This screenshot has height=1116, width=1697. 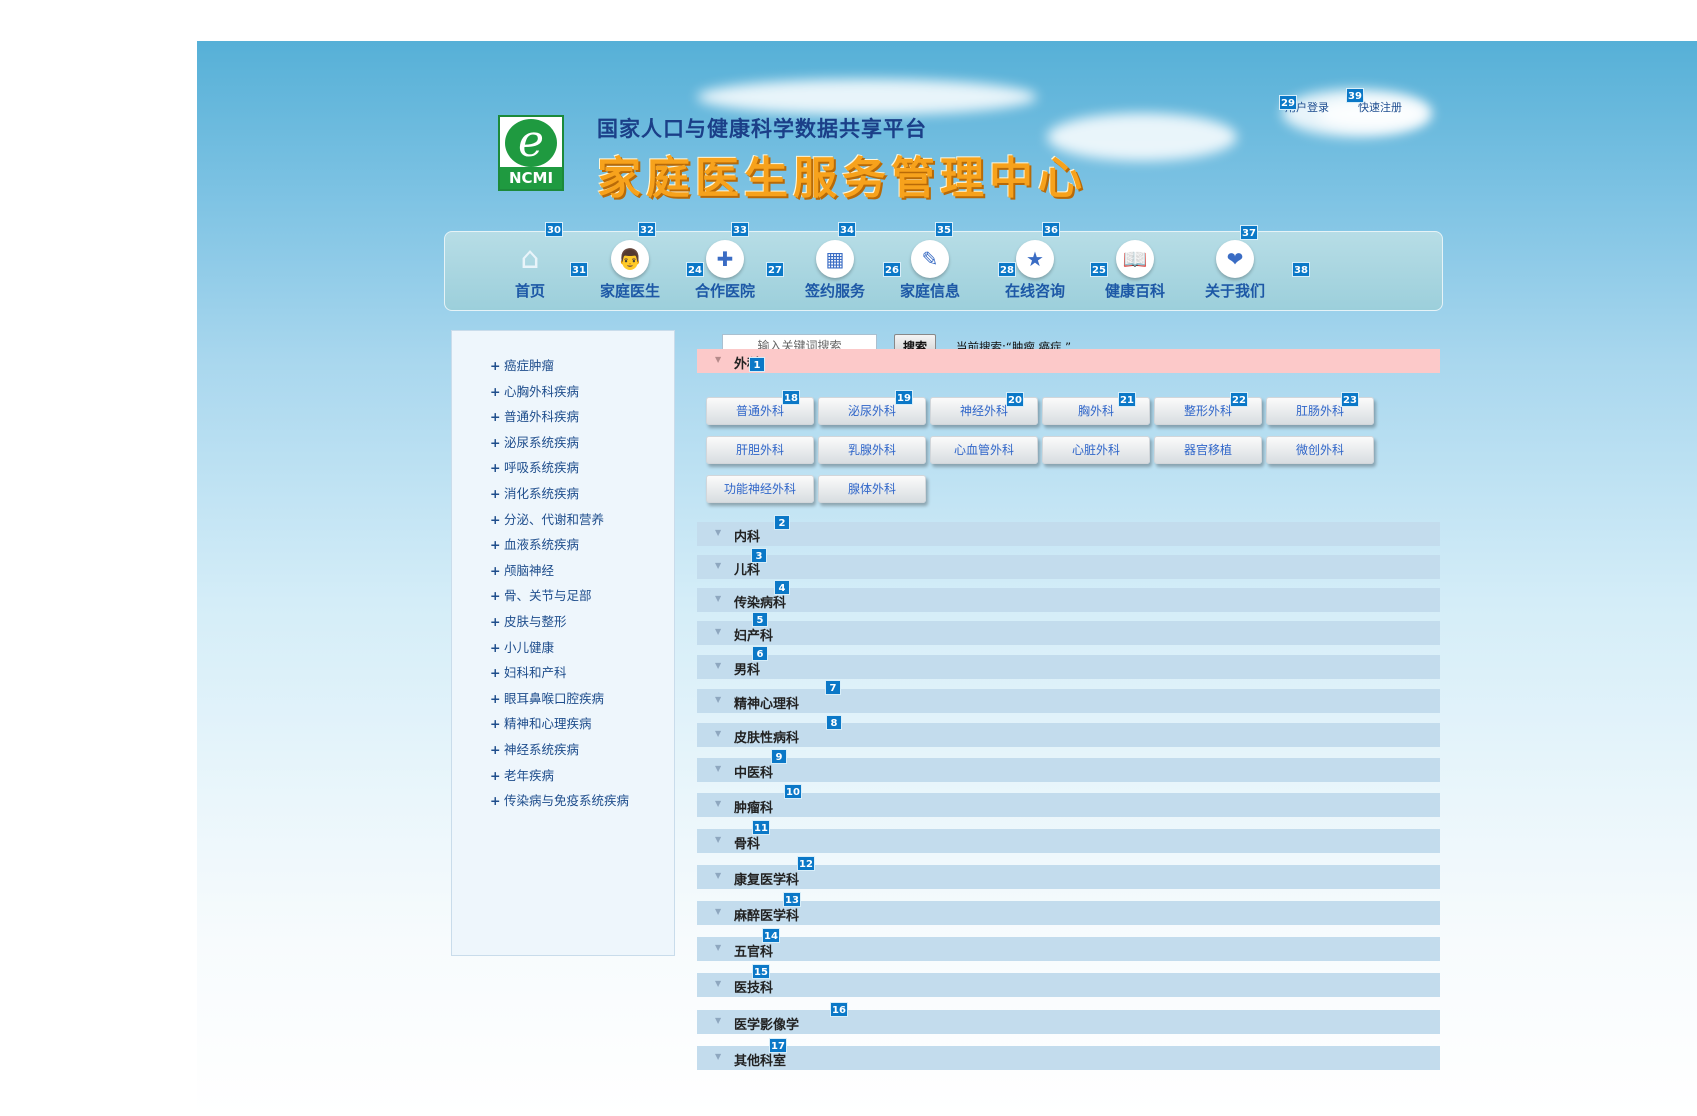 I want to click on subdepartment-button: 心脏外科, so click(x=1096, y=450).